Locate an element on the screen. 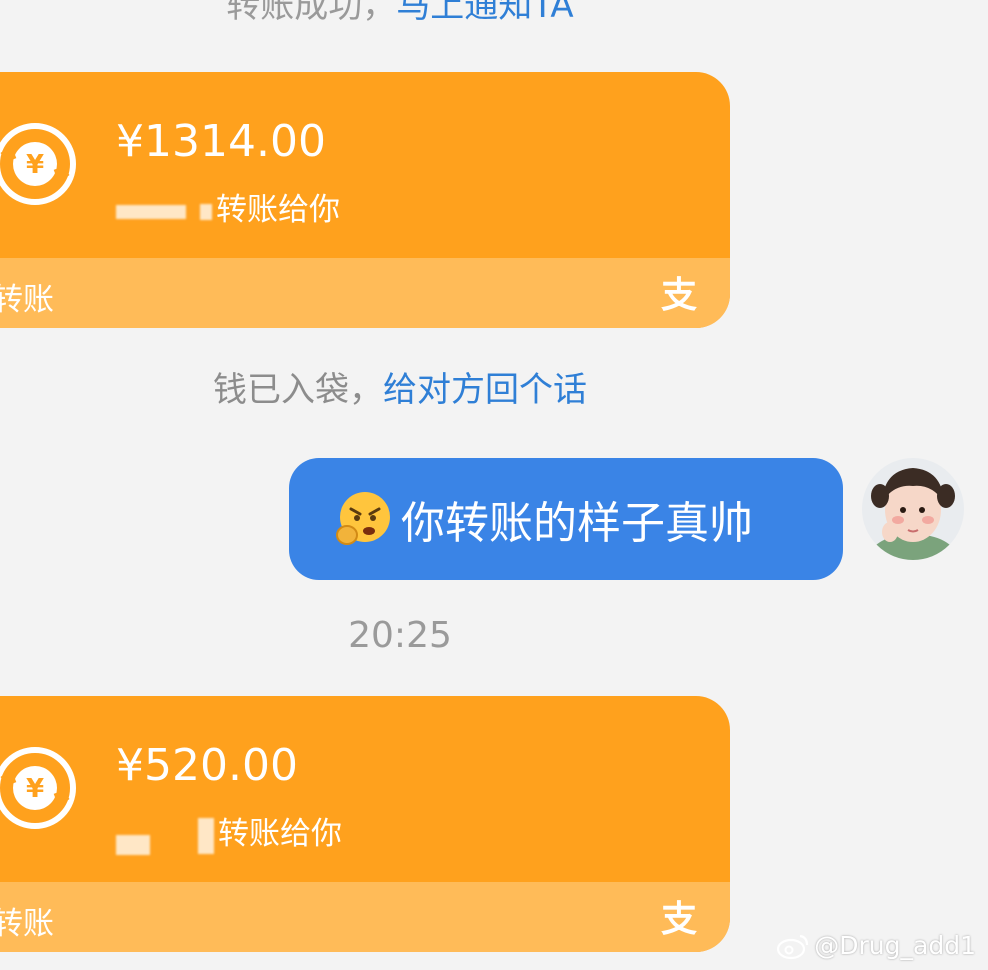 The image size is (988, 970). avatar is located at coordinates (913, 509).